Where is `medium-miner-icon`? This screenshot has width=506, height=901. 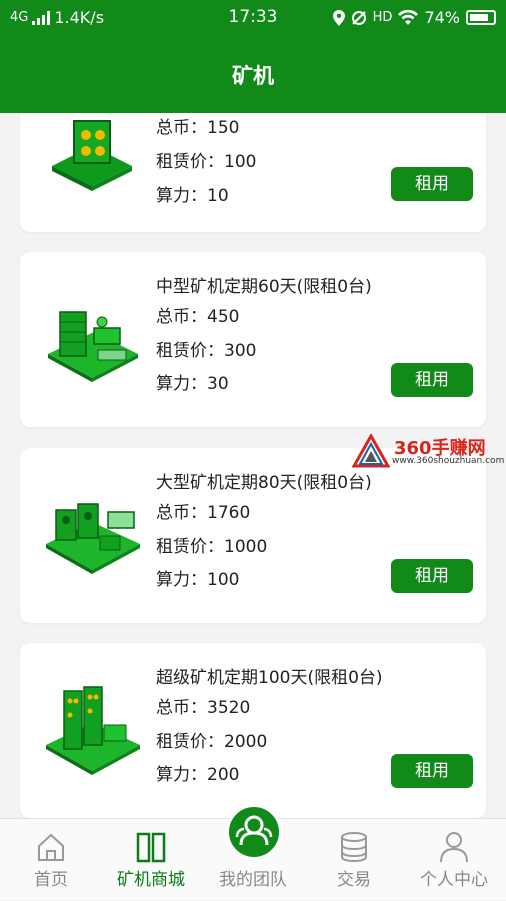
medium-miner-icon is located at coordinates (93, 346).